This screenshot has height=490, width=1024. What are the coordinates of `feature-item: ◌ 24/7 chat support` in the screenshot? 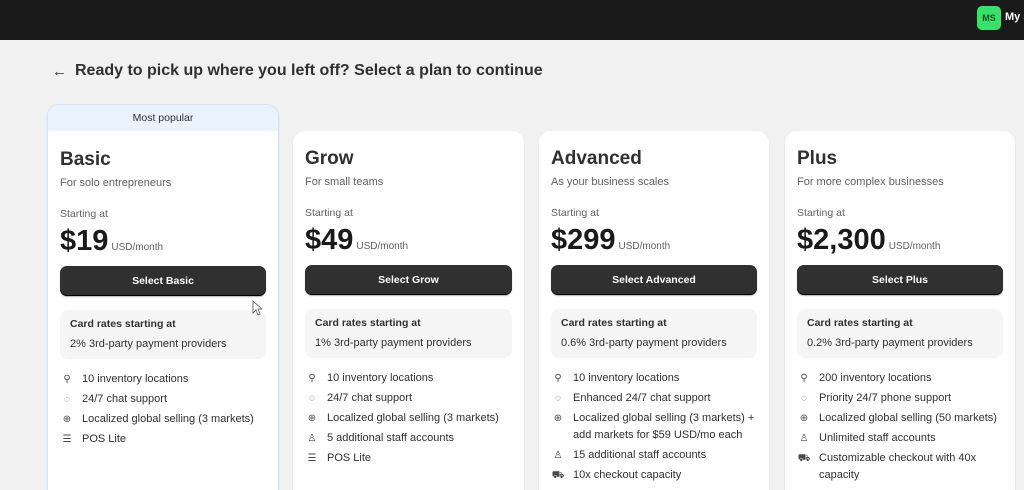 It's located at (163, 399).